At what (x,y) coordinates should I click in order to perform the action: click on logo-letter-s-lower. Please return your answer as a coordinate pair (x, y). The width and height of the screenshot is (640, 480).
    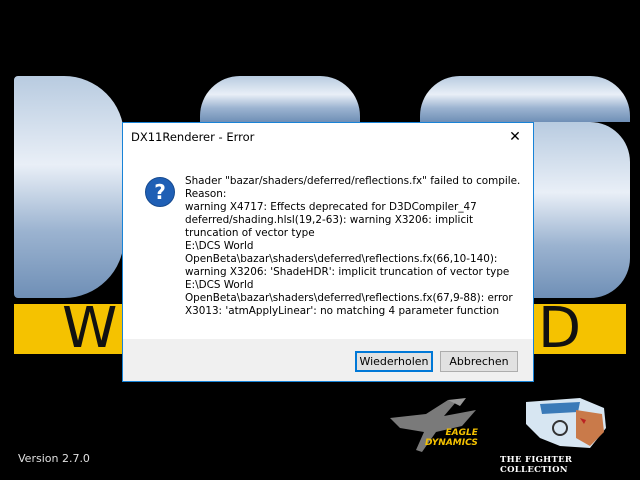
    Looking at the image, I should click on (582, 210).